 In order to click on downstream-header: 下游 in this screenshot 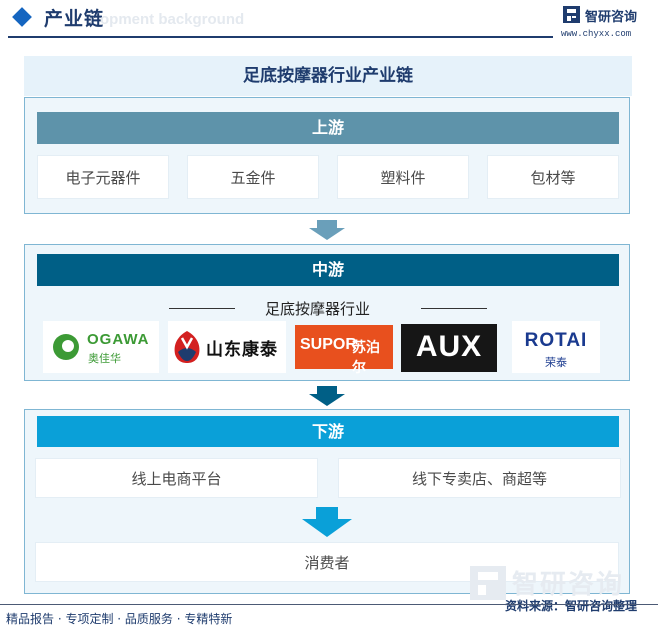, I will do `click(328, 431)`.